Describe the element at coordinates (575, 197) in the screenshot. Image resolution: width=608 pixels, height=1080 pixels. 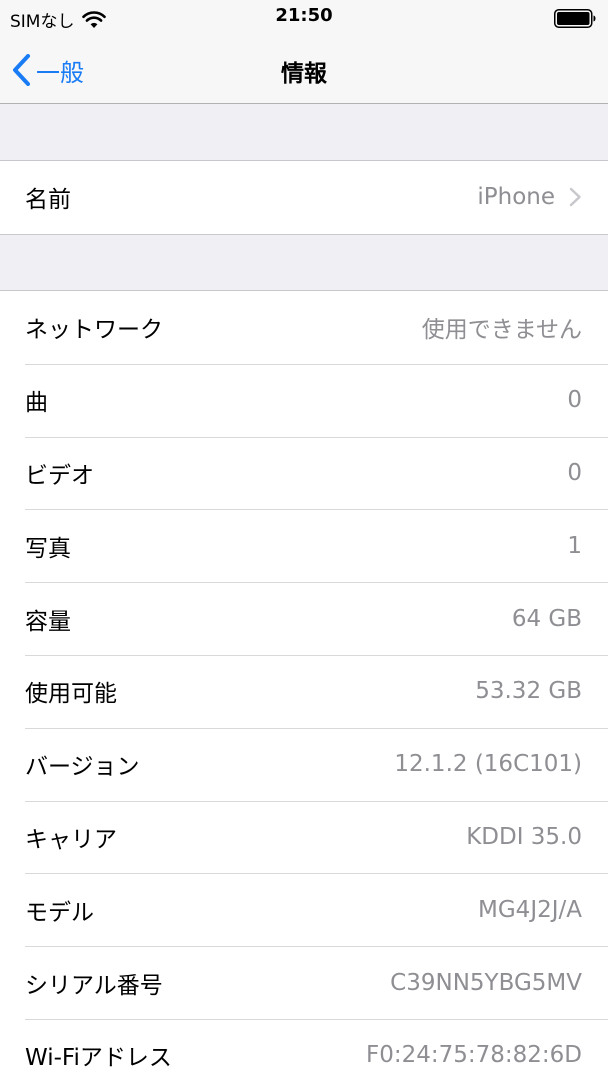
I see `chevron-right-icon` at that location.